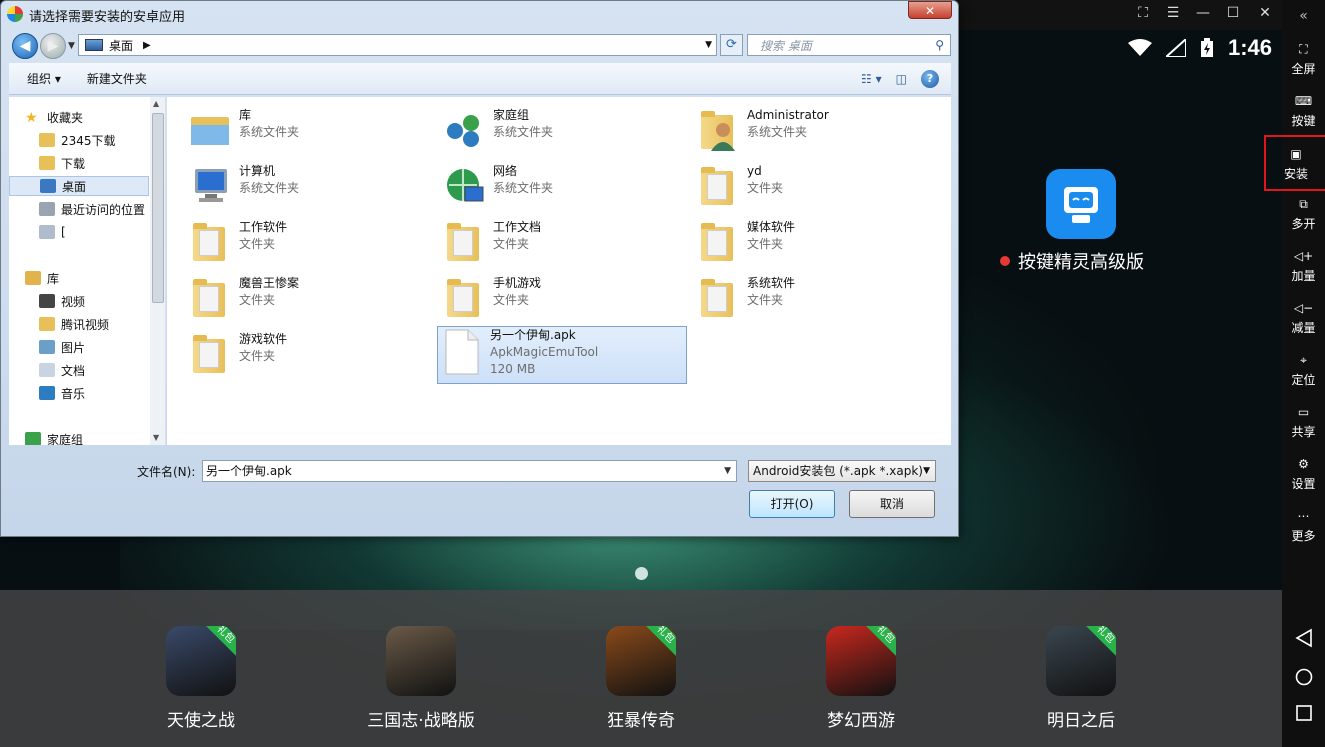 This screenshot has height=747, width=1325. I want to click on nav-item: ★ 收藏夹, so click(79, 117).